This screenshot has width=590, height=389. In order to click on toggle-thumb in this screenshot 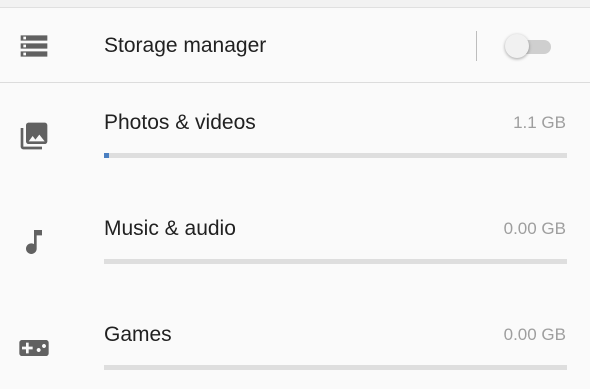, I will do `click(517, 46)`.